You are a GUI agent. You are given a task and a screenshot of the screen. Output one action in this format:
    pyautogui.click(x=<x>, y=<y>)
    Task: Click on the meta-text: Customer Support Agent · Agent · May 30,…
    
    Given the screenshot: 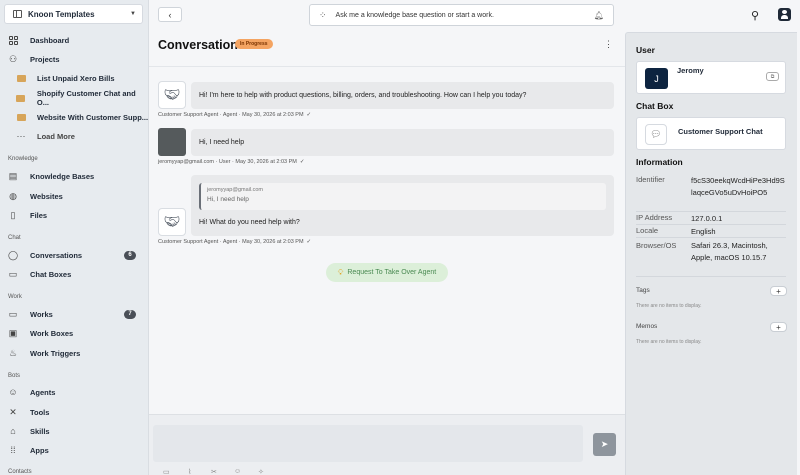 What is the action you would take?
    pyautogui.click(x=231, y=115)
    